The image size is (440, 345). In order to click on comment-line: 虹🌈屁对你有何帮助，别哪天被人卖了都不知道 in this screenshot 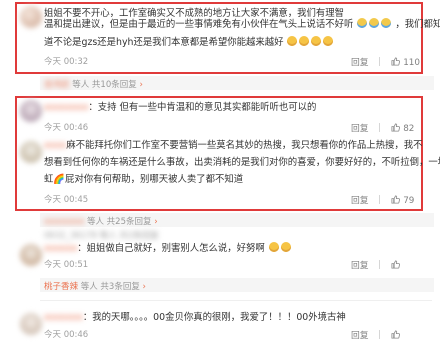, I will do `click(144, 179)`.